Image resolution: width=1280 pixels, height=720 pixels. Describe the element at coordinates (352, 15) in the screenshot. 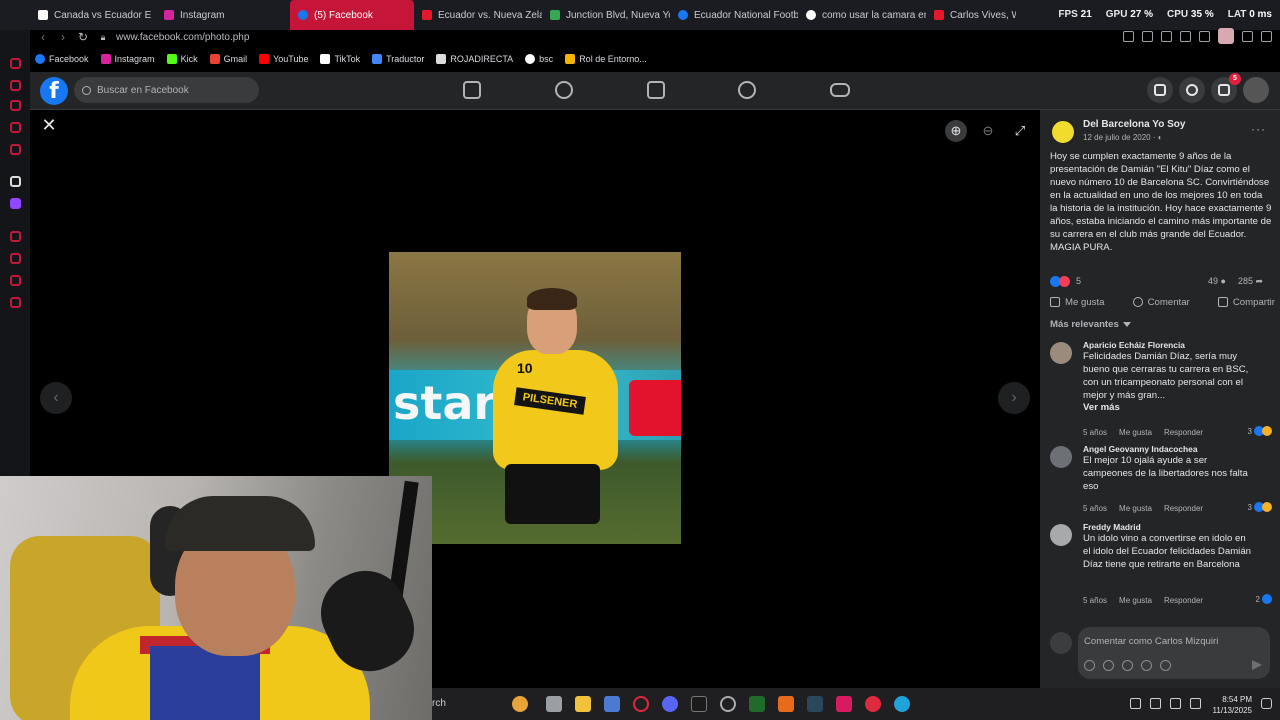

I see `tab-facebook: (5) Facebook` at that location.